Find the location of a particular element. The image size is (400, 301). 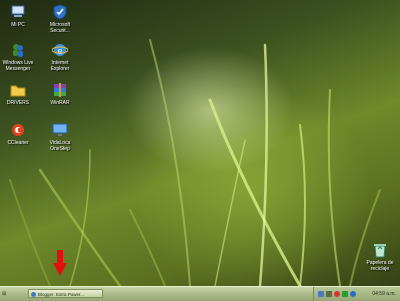

desktop-icon-label: Mi PC is located at coordinates (18, 25).